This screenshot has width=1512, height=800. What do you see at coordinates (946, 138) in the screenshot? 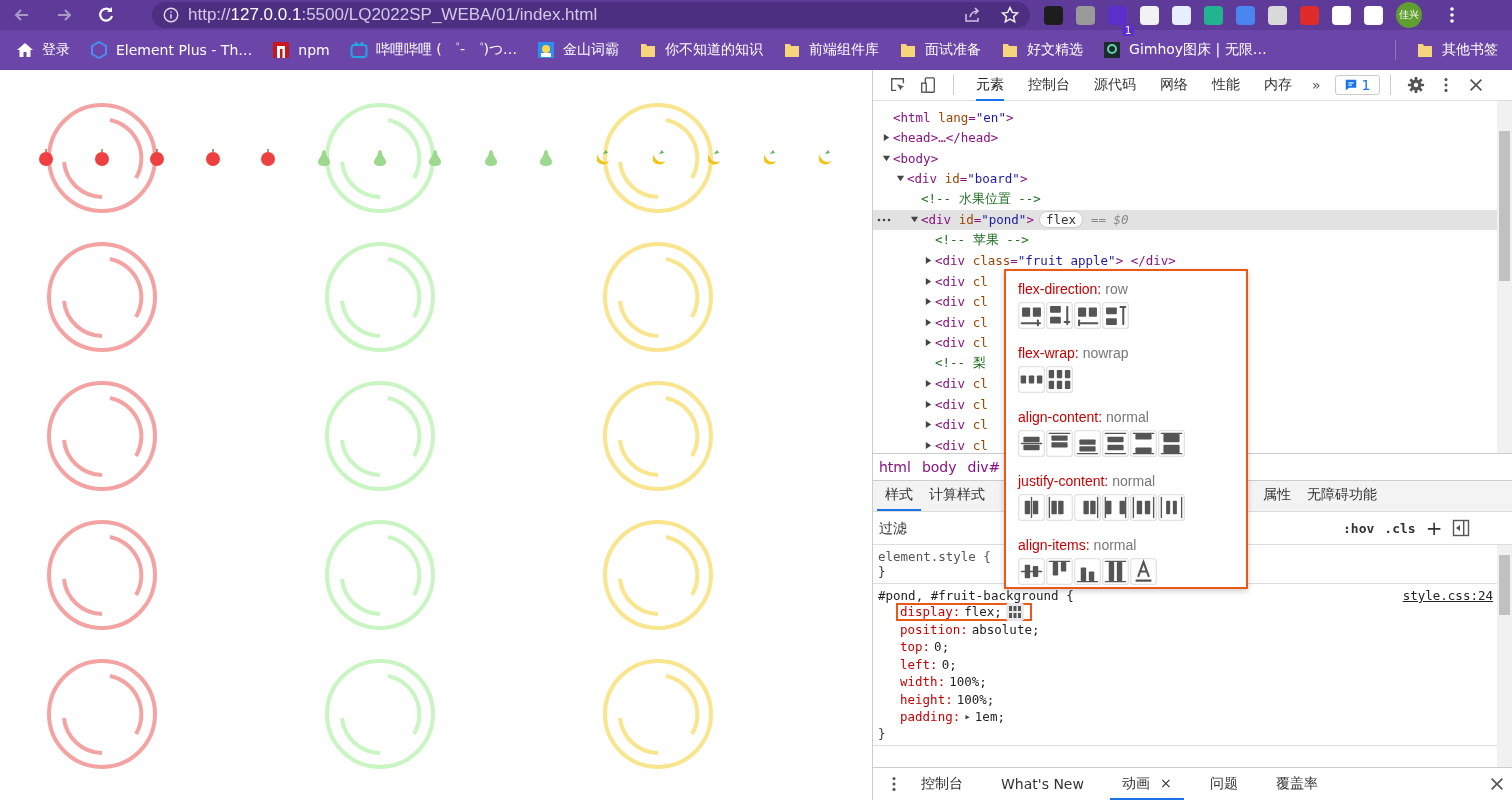
I see `node-code: <head>…</head>` at bounding box center [946, 138].